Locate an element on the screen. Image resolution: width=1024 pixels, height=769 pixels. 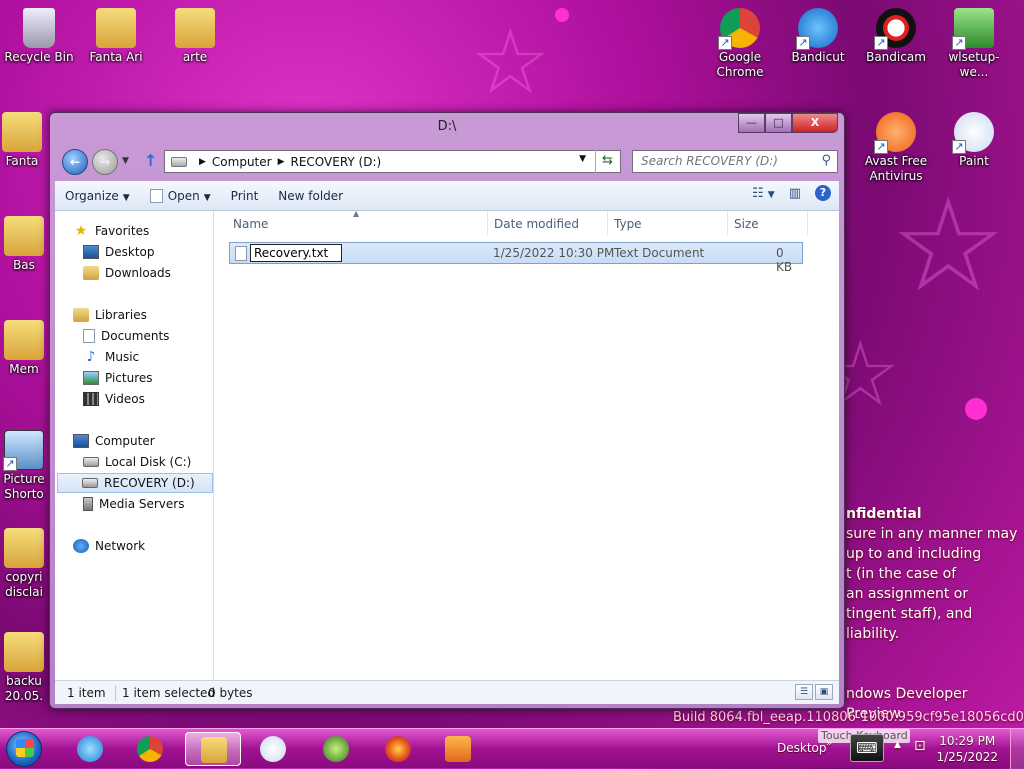
refresh-icon: ⇆ is located at coordinates (607, 161).